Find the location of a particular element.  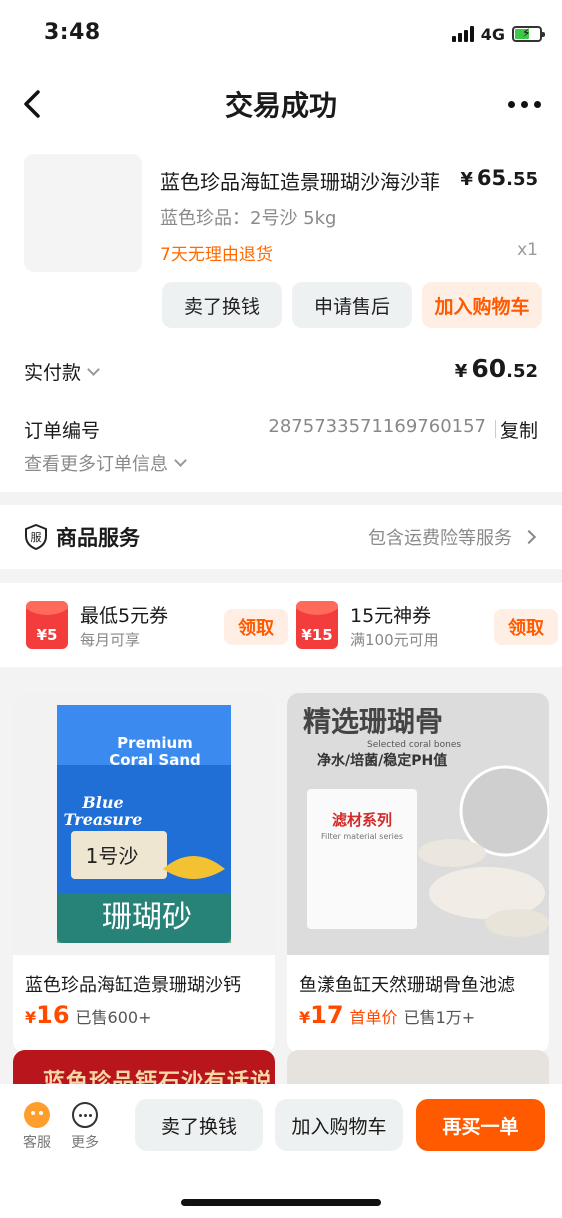

status-icons: 4G ⚡ is located at coordinates (498, 34).